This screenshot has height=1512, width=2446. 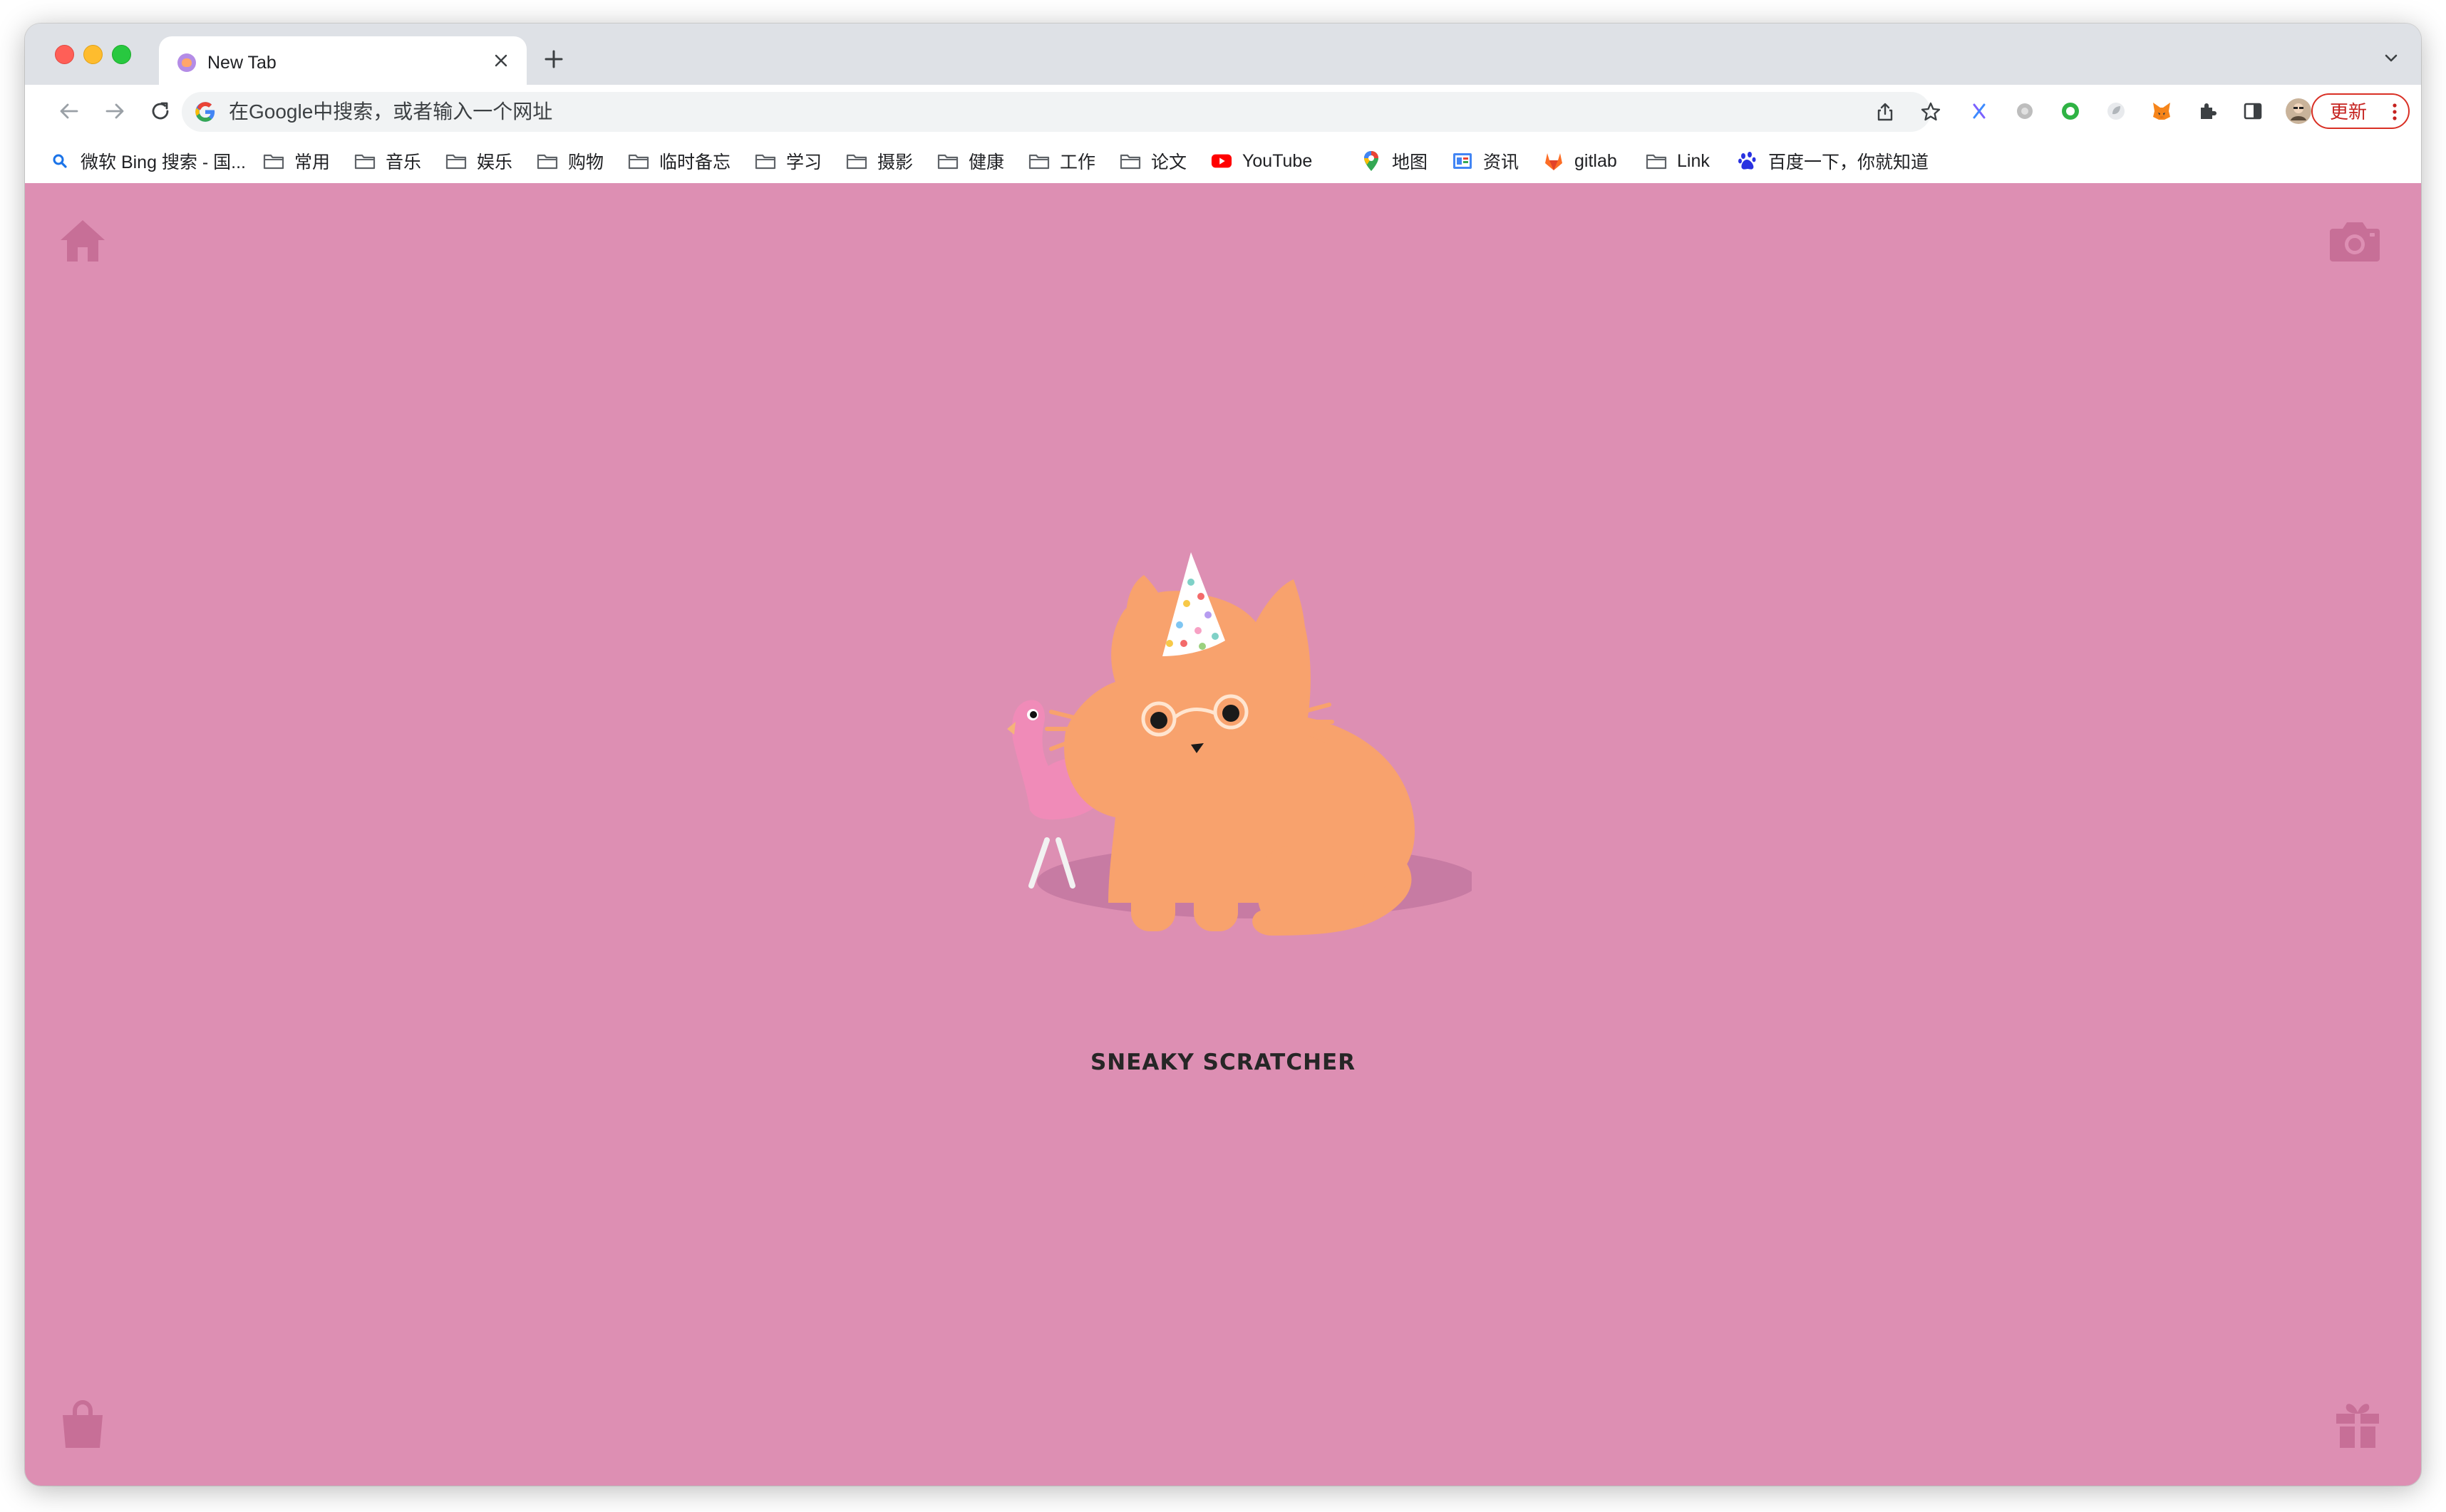 I want to click on bookmark-youtube: YouTube, so click(x=1262, y=161).